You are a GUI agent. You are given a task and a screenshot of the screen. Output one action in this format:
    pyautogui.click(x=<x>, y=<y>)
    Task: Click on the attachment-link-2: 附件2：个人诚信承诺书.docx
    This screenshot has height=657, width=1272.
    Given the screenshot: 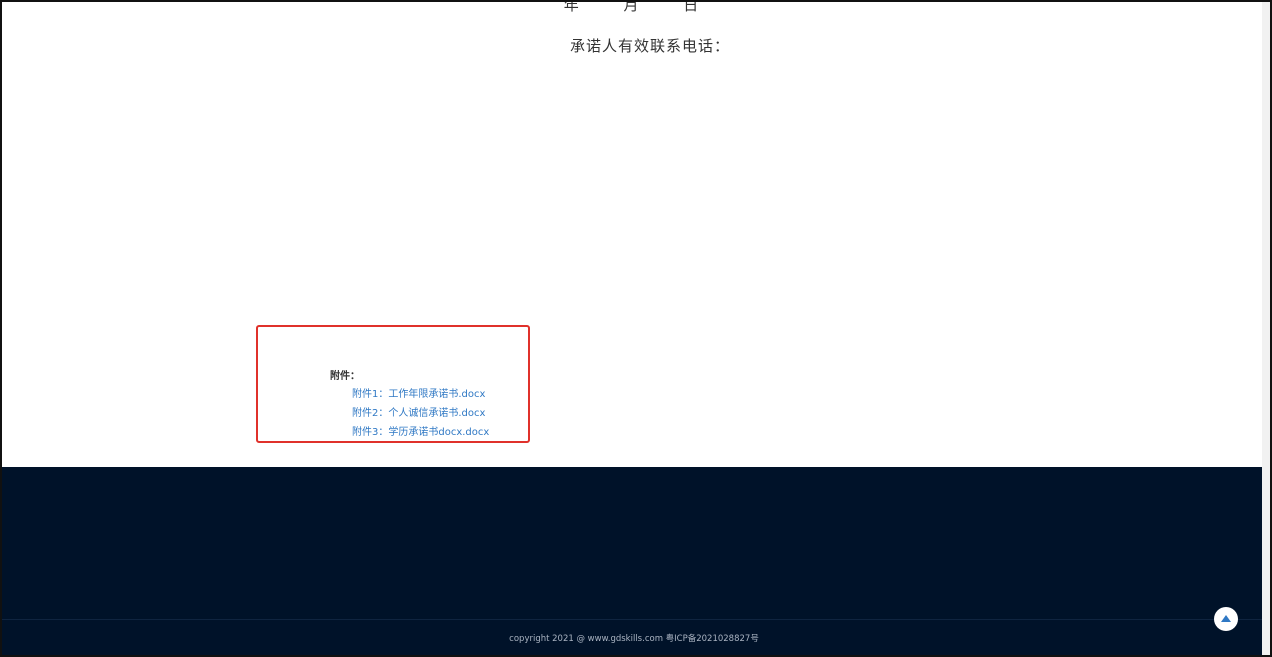 What is the action you would take?
    pyautogui.click(x=420, y=413)
    